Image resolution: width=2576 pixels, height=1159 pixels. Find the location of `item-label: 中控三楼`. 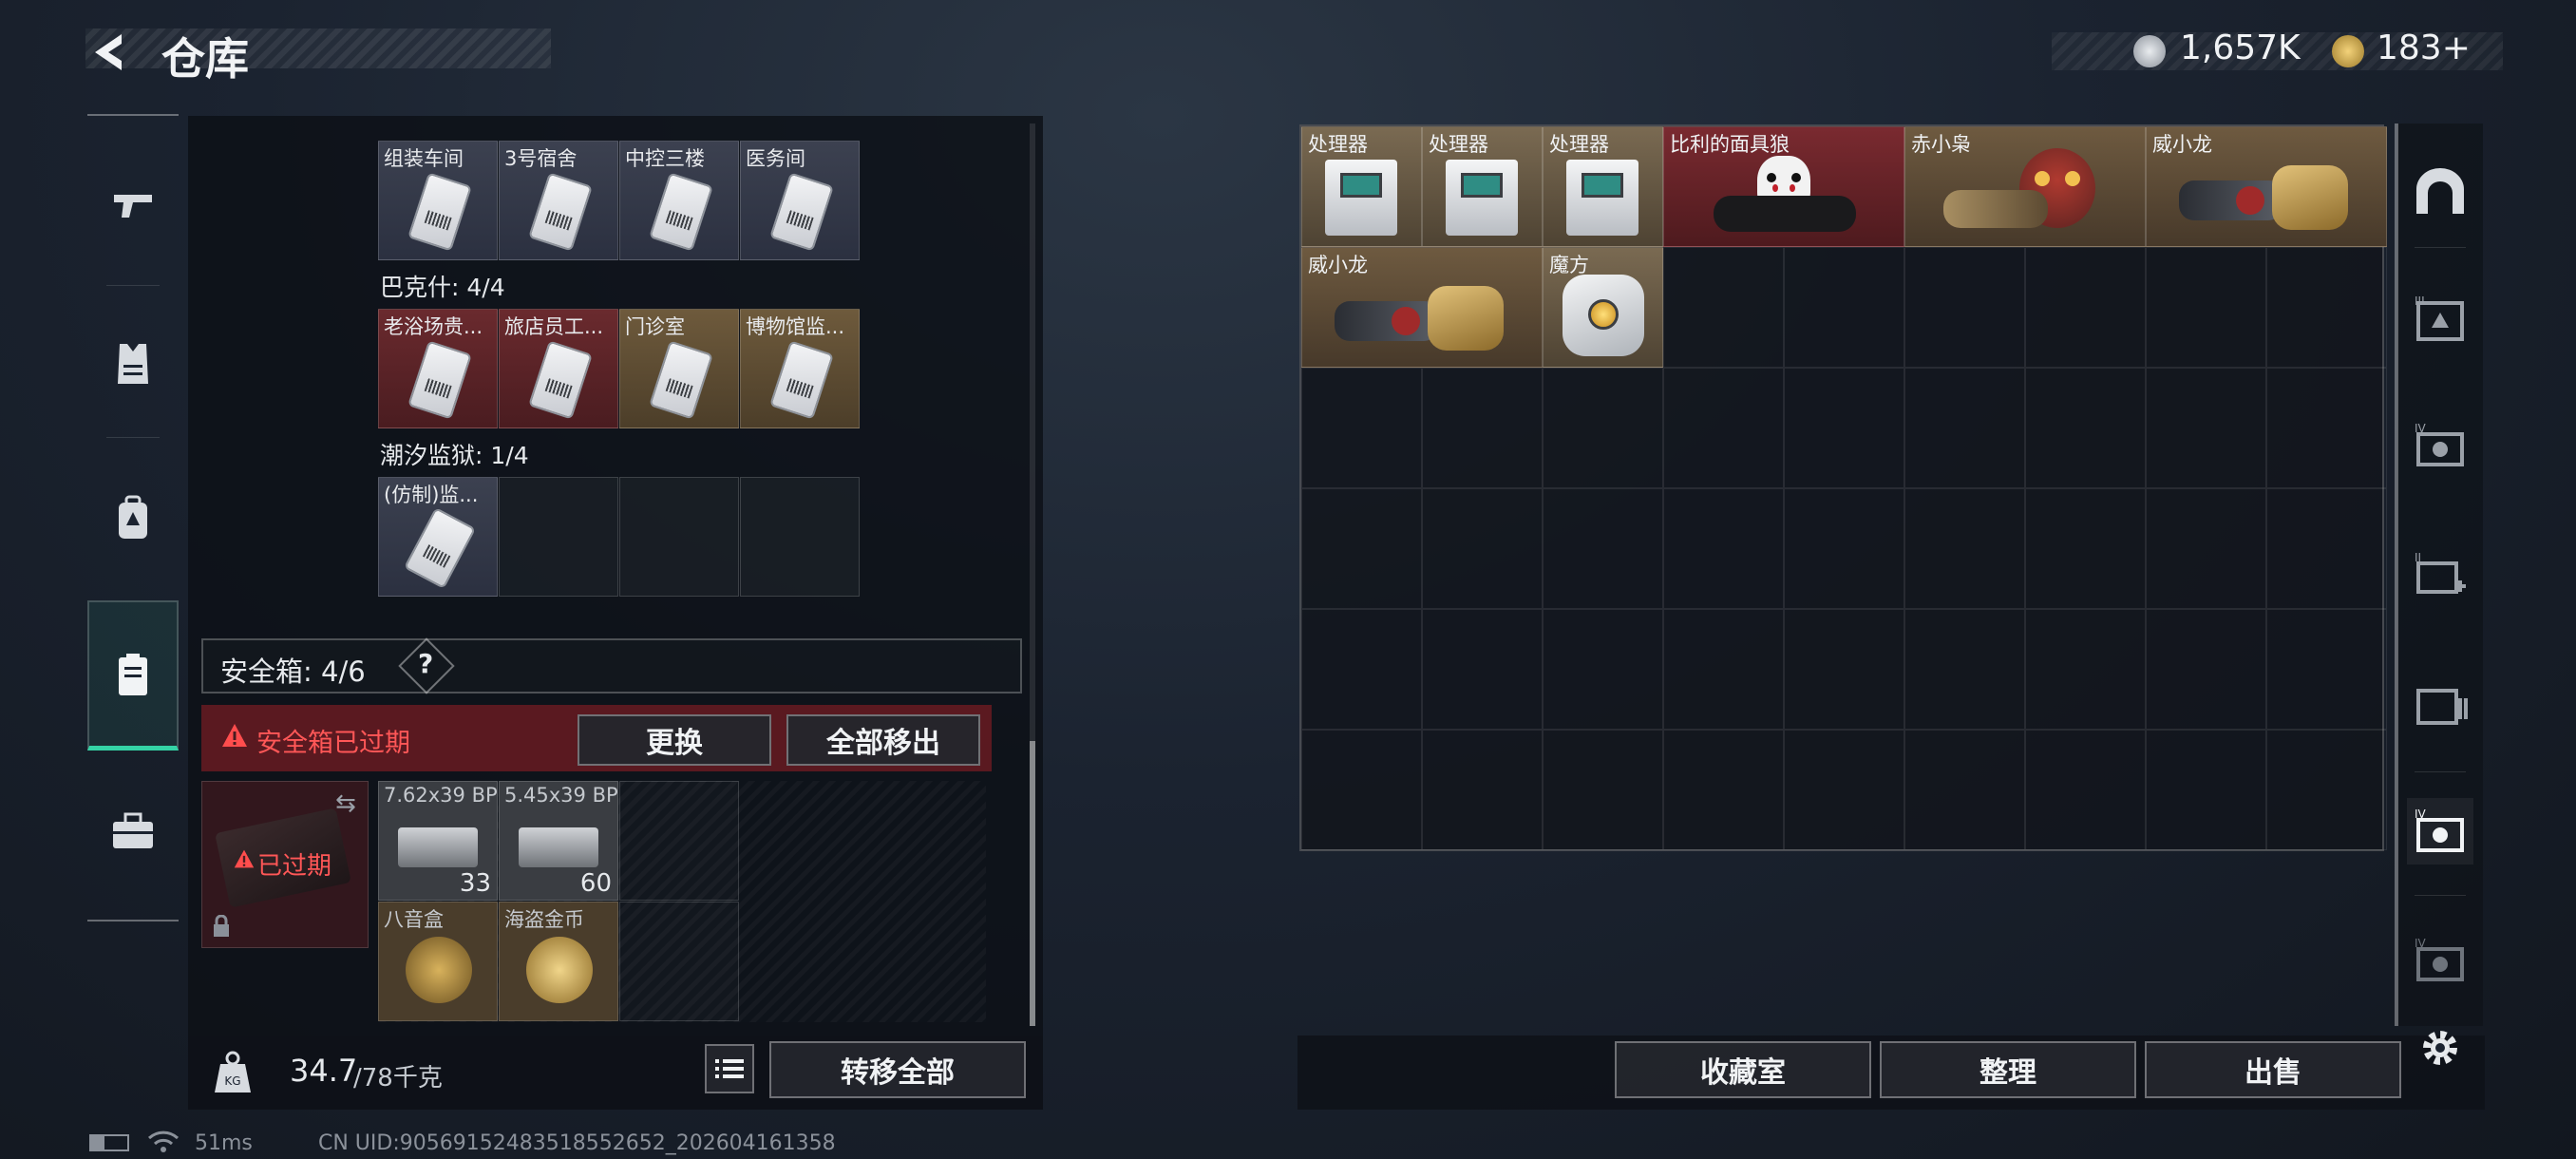

item-label: 中控三楼 is located at coordinates (665, 158).